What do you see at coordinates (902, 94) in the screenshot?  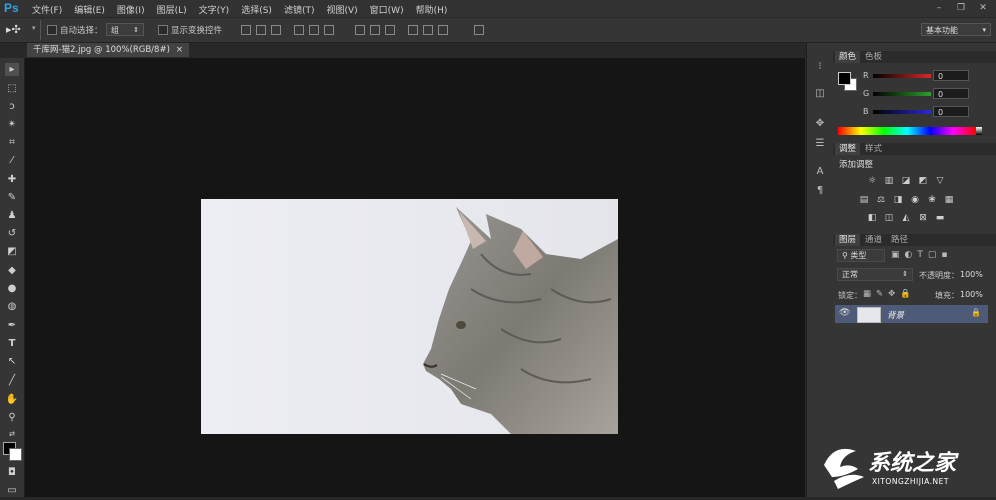 I see `channel-g-slider` at bounding box center [902, 94].